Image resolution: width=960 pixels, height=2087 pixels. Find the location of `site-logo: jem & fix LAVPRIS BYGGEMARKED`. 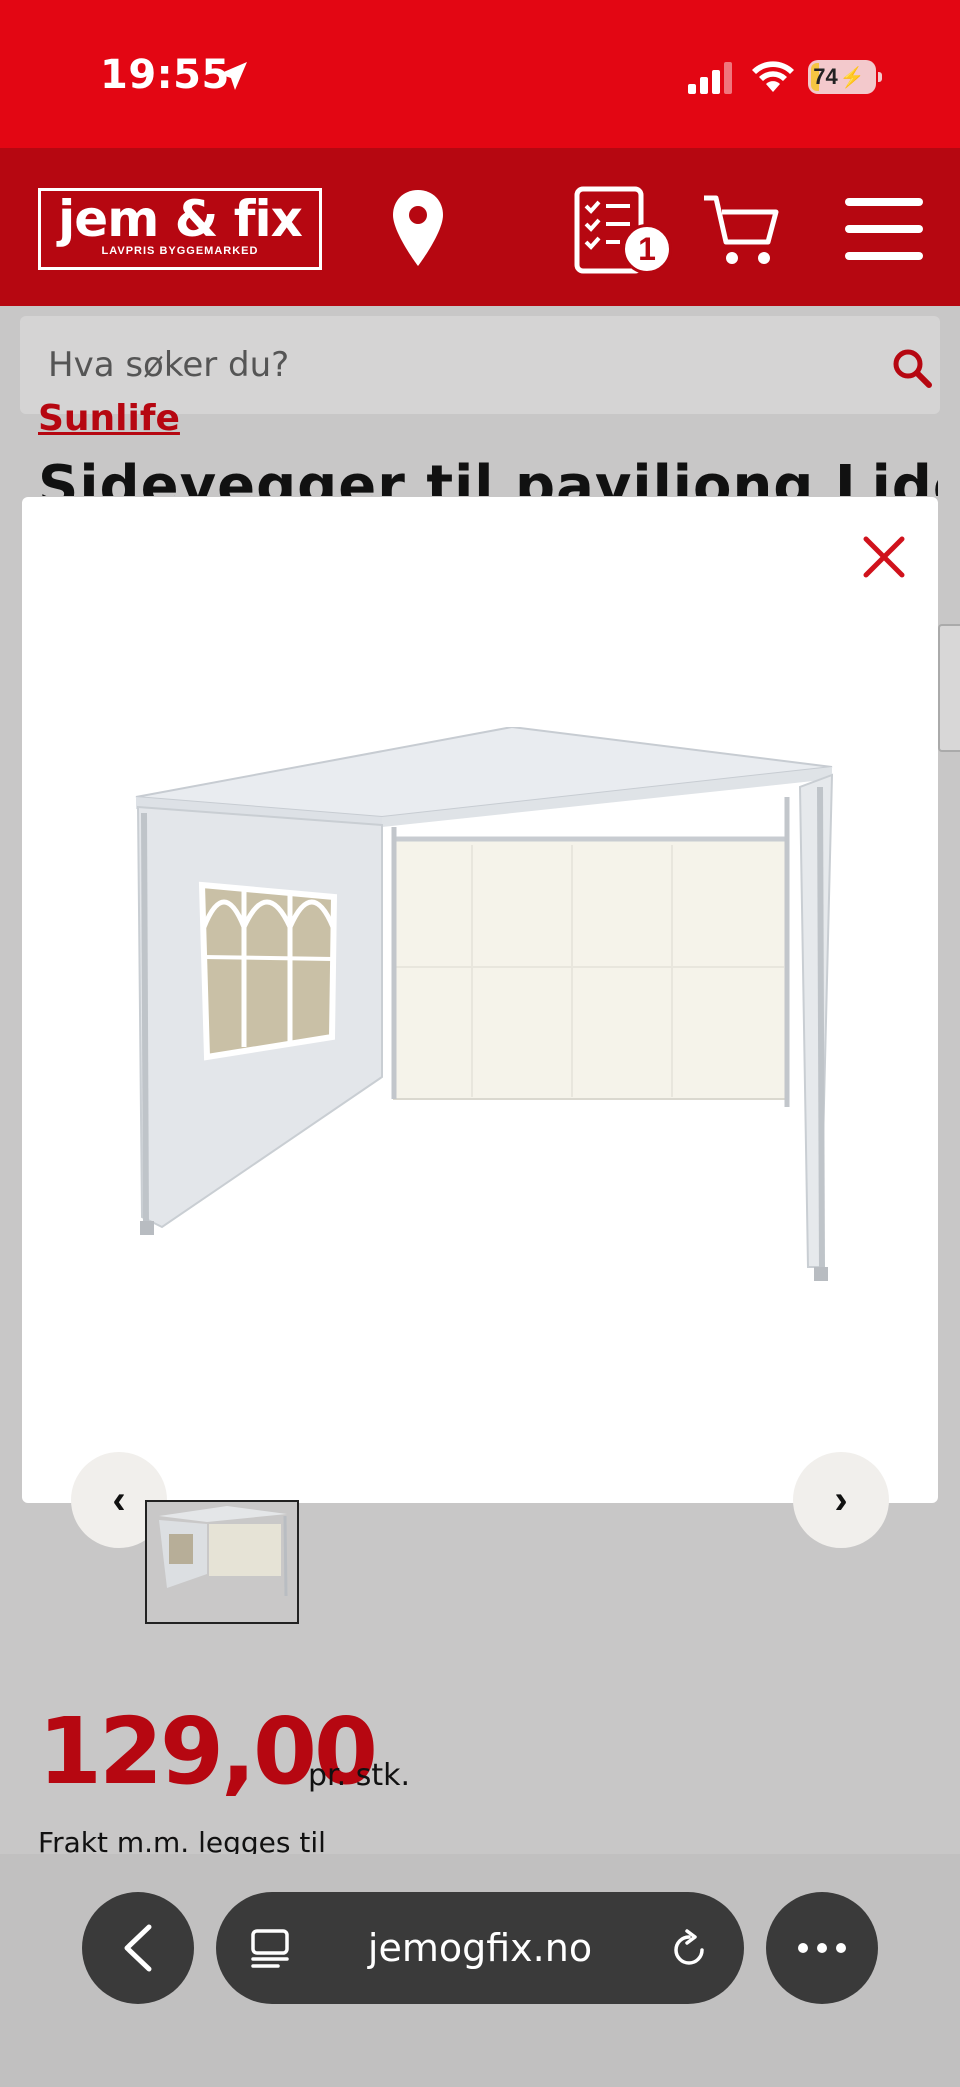

site-logo: jem & fix LAVPRIS BYGGEMARKED is located at coordinates (180, 229).